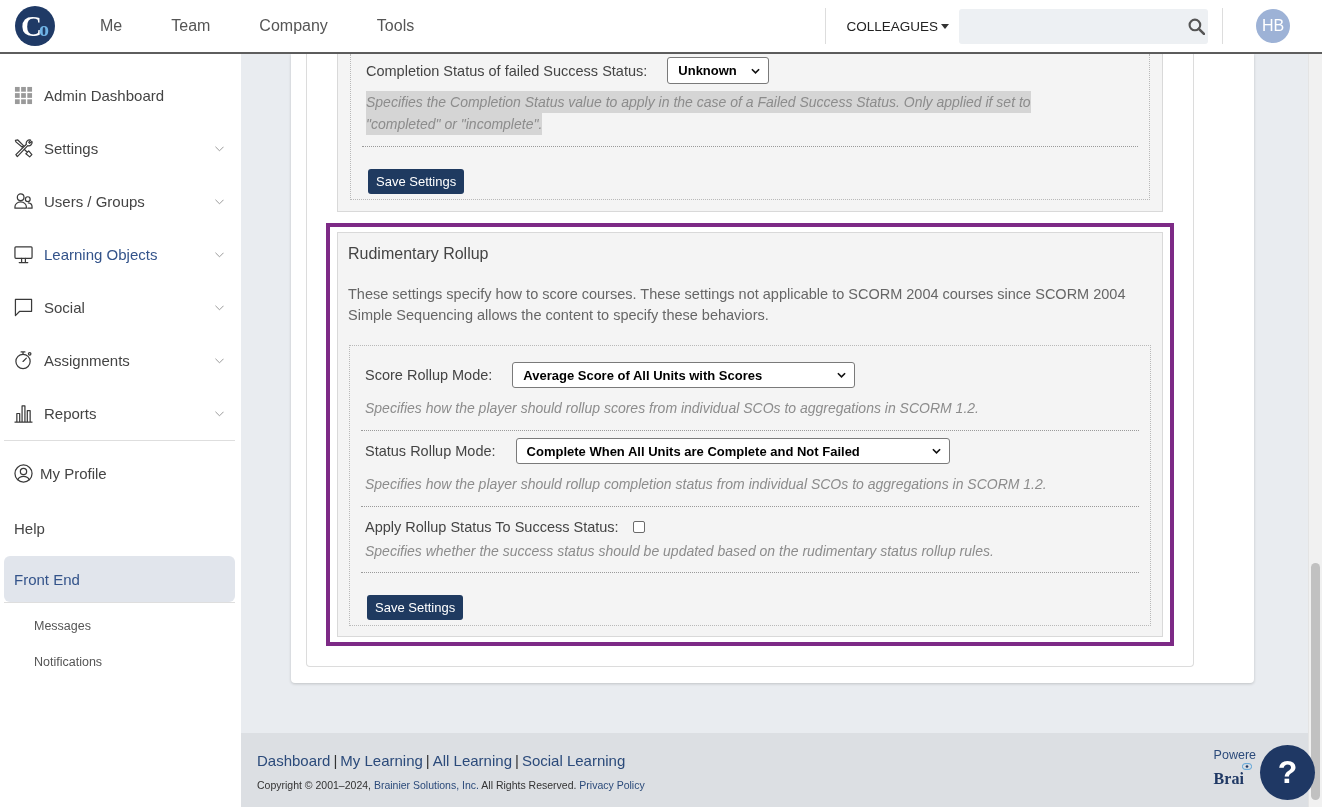 This screenshot has height=807, width=1322. I want to click on dropdown: Unknown, so click(718, 70).